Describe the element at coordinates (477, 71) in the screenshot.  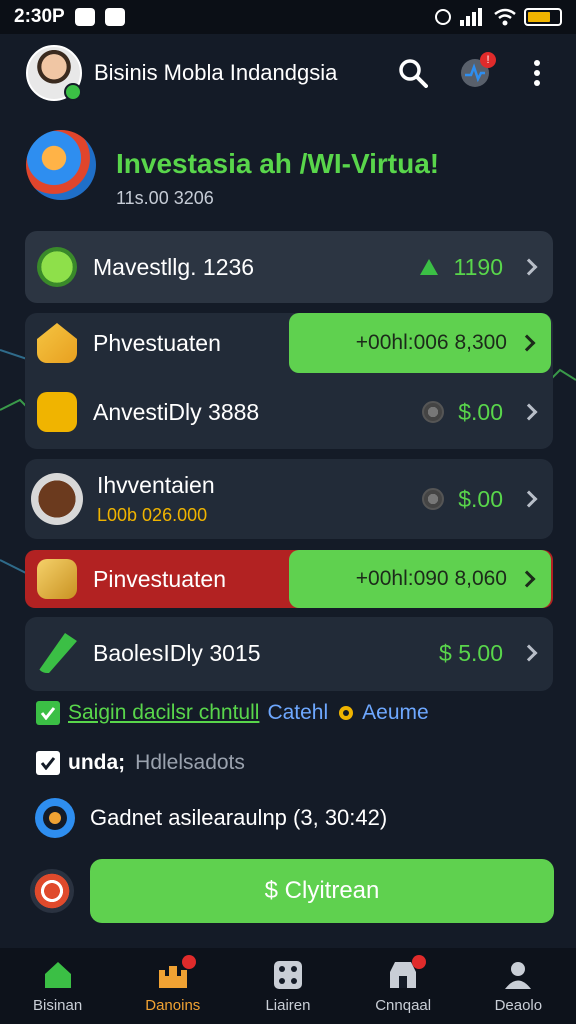
I see `notifications-button: !` at that location.